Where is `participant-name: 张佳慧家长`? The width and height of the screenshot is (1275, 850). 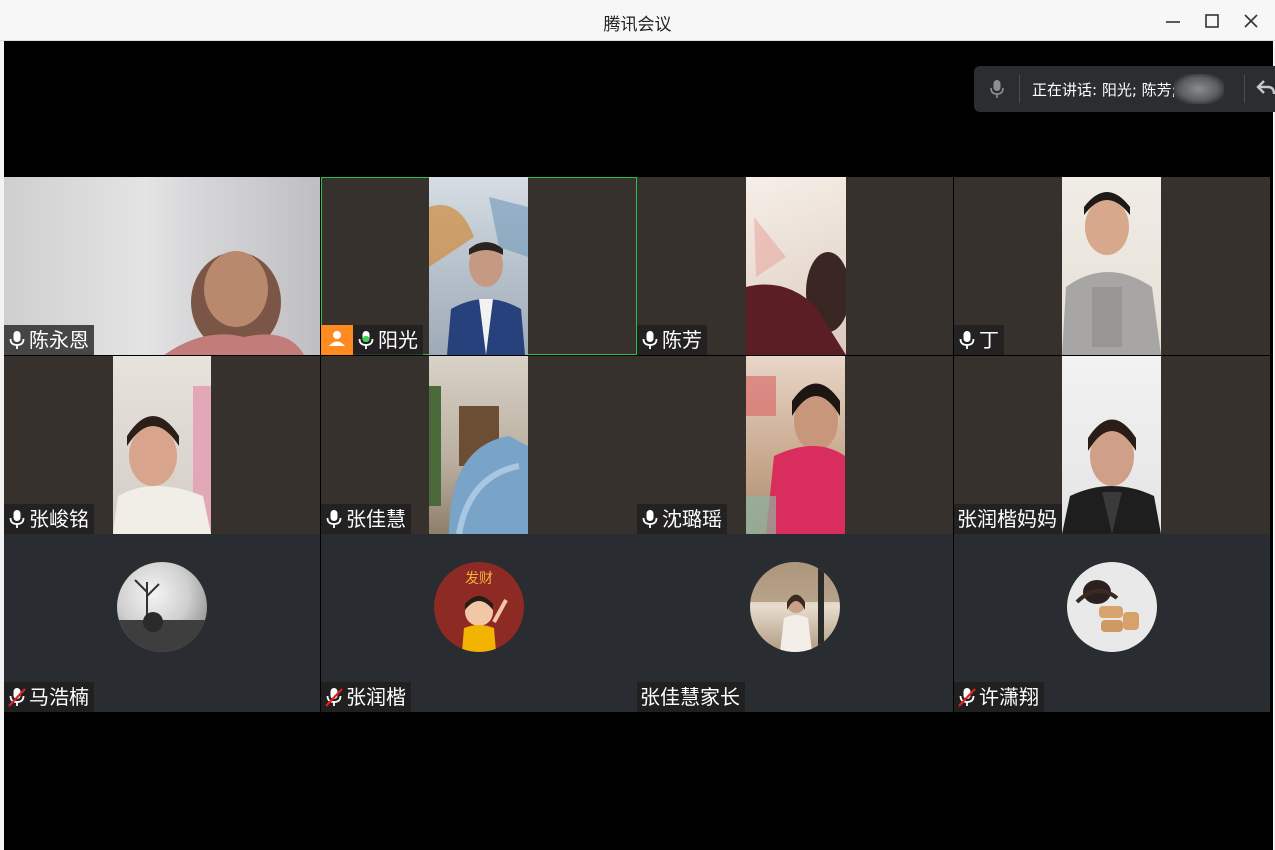 participant-name: 张佳慧家长 is located at coordinates (690, 697).